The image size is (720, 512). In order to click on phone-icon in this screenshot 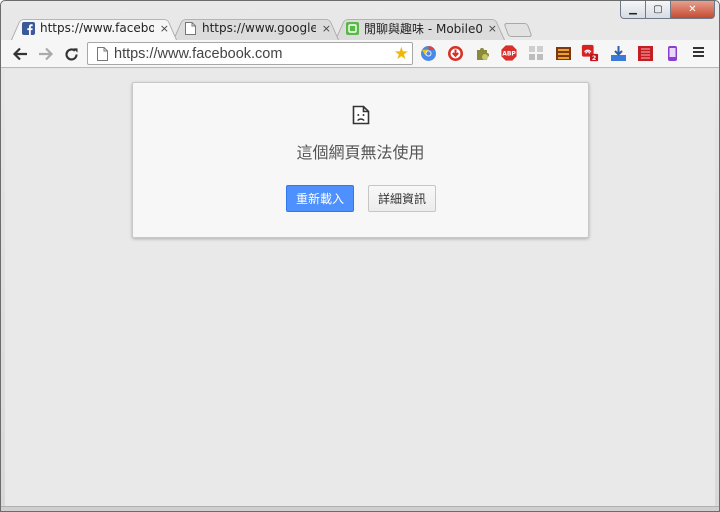, I will do `click(672, 53)`.